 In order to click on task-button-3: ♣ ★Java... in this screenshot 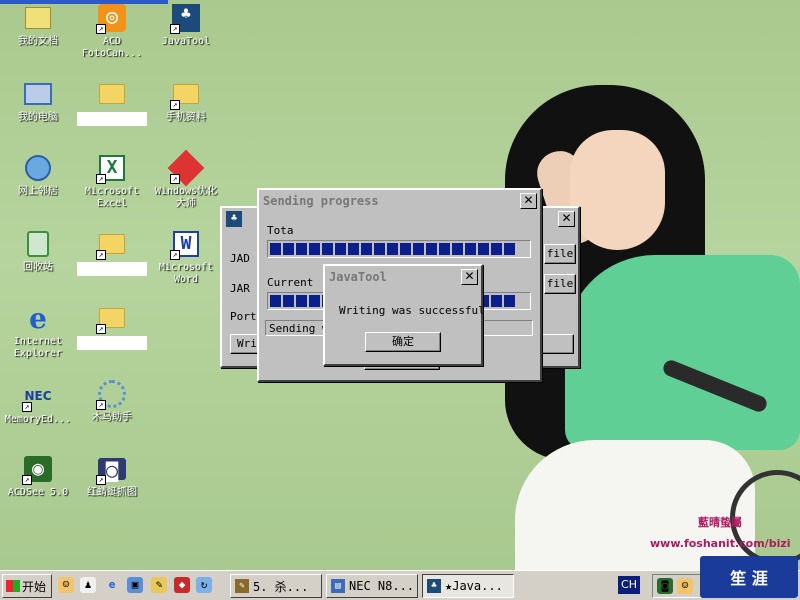, I will do `click(468, 586)`.